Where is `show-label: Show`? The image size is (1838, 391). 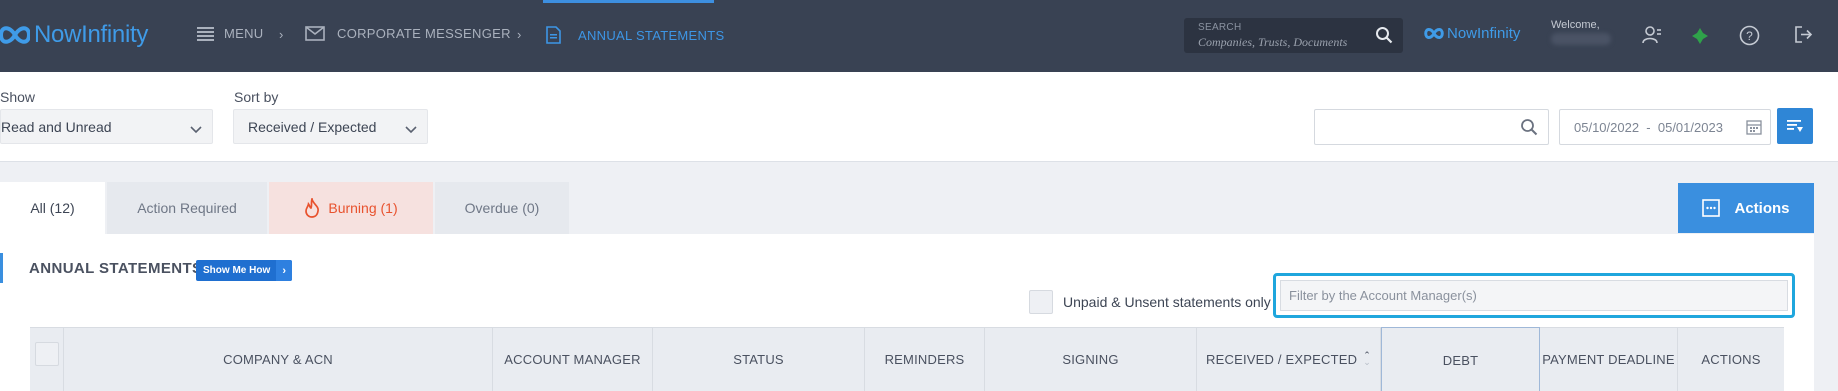 show-label: Show is located at coordinates (18, 97).